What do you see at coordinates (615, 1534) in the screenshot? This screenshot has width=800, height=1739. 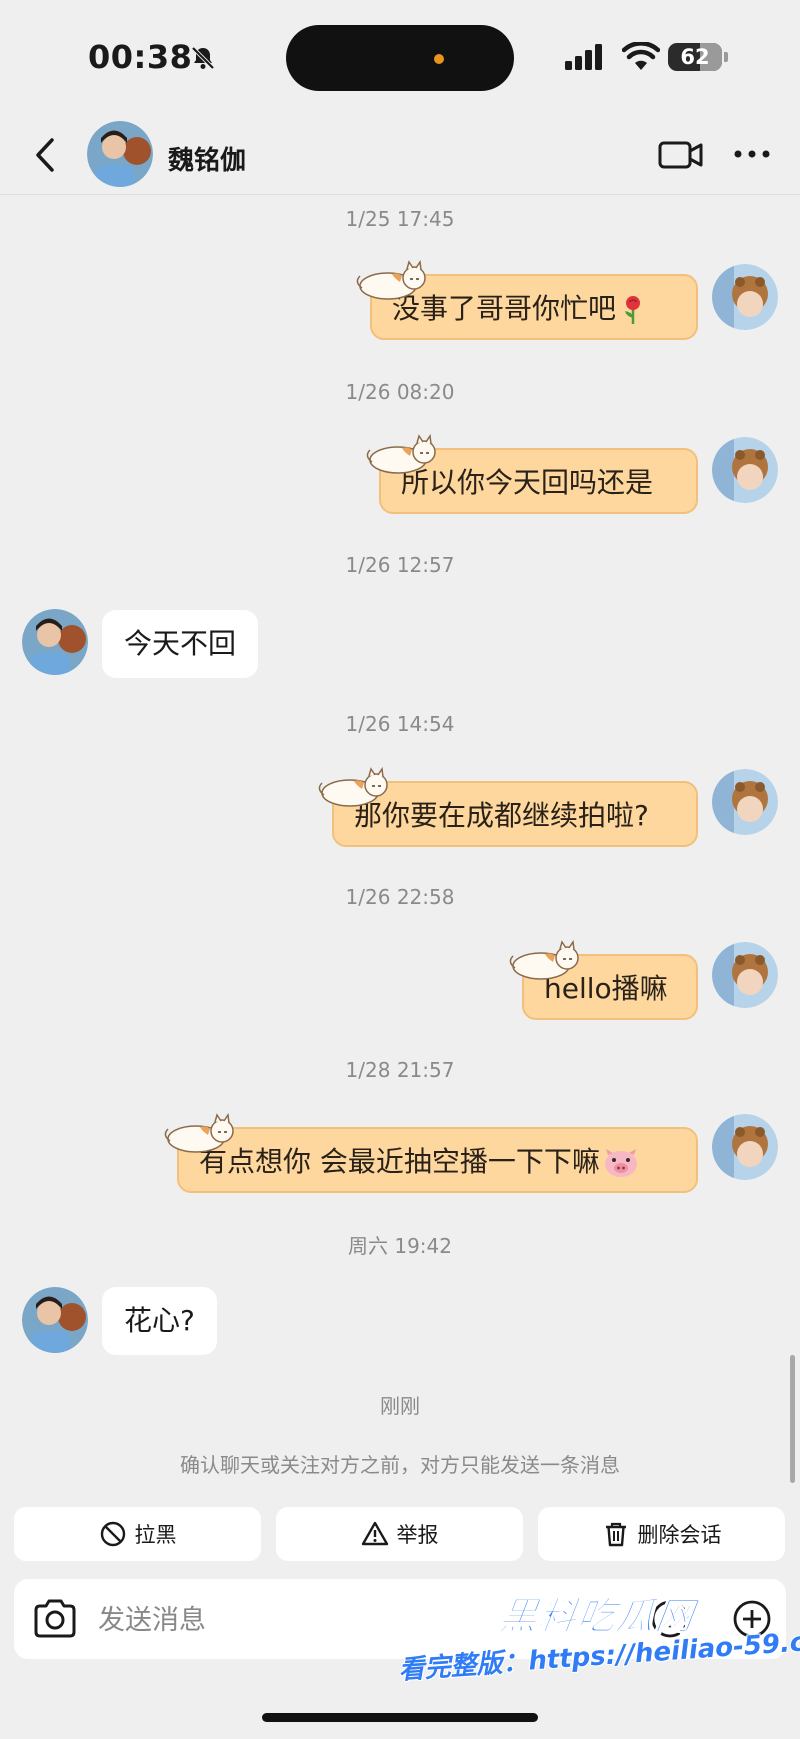 I see `trash-icon` at bounding box center [615, 1534].